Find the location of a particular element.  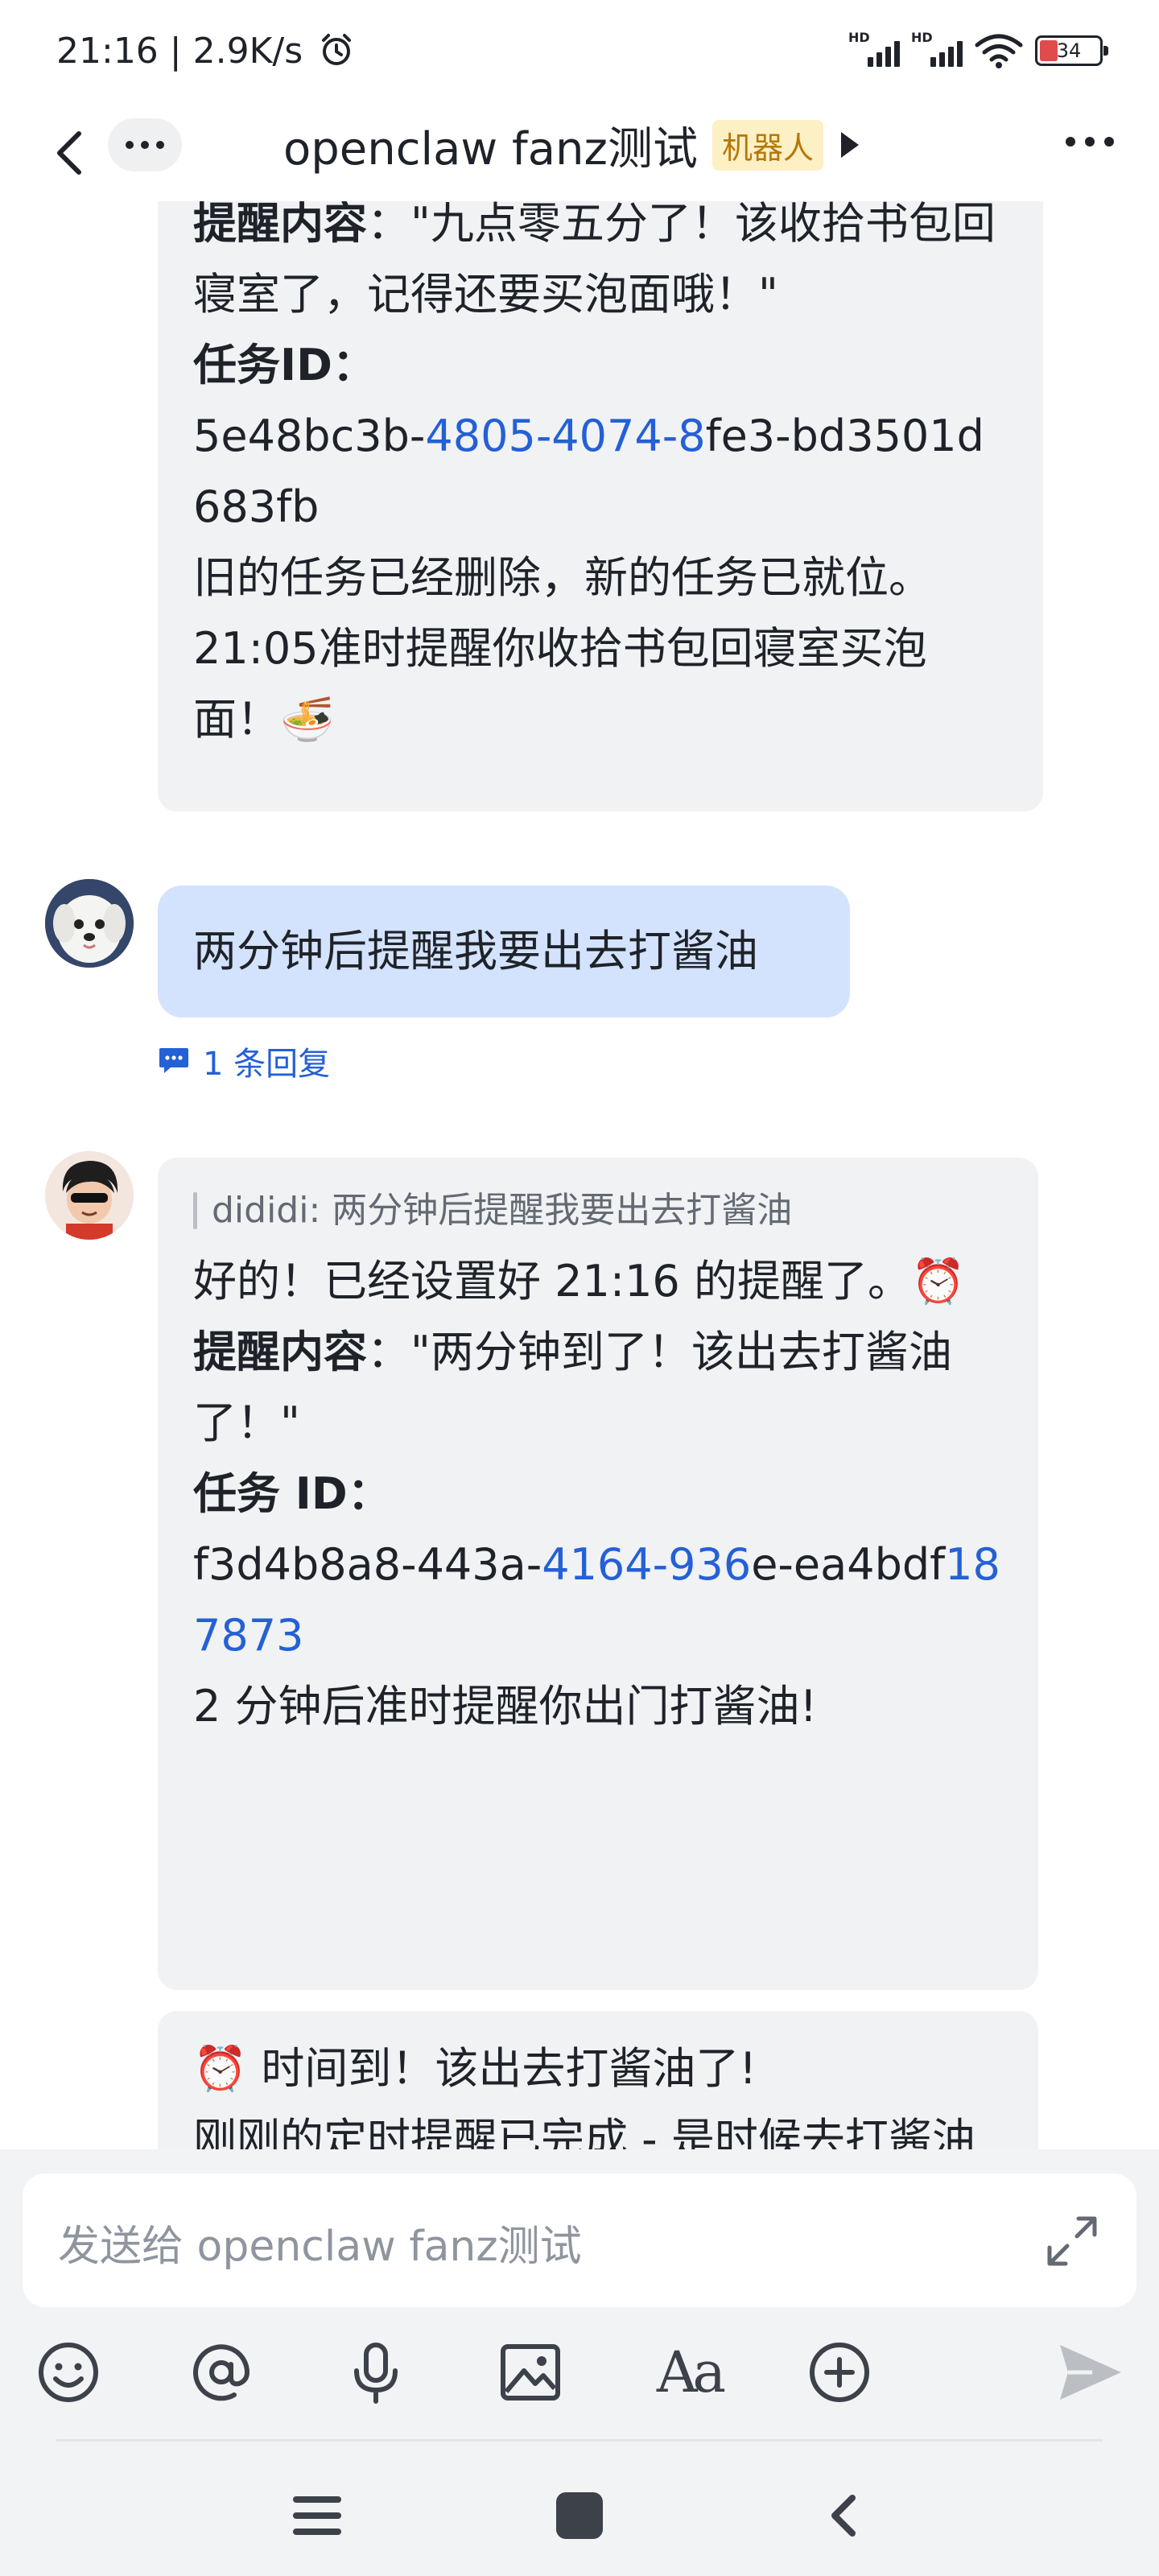

system-navigation-bar is located at coordinates (579, 2507).